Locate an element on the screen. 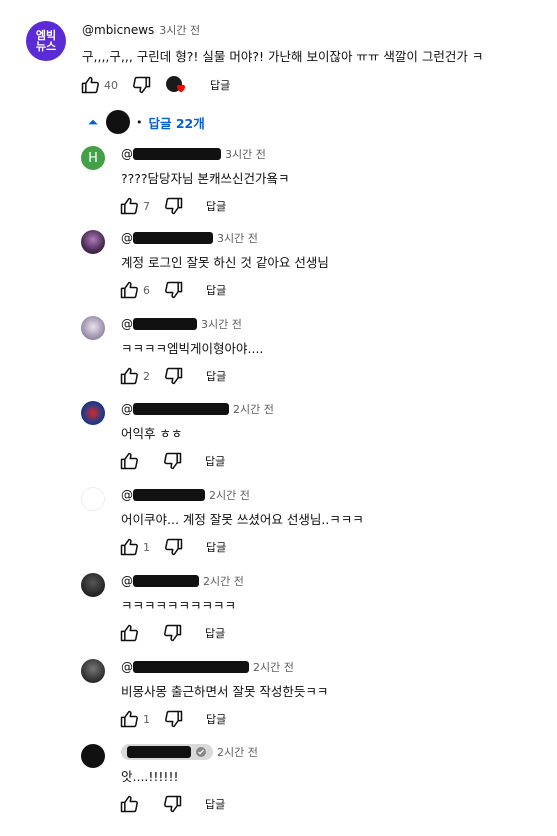 This screenshot has width=557, height=836. heart-icon is located at coordinates (181, 88).